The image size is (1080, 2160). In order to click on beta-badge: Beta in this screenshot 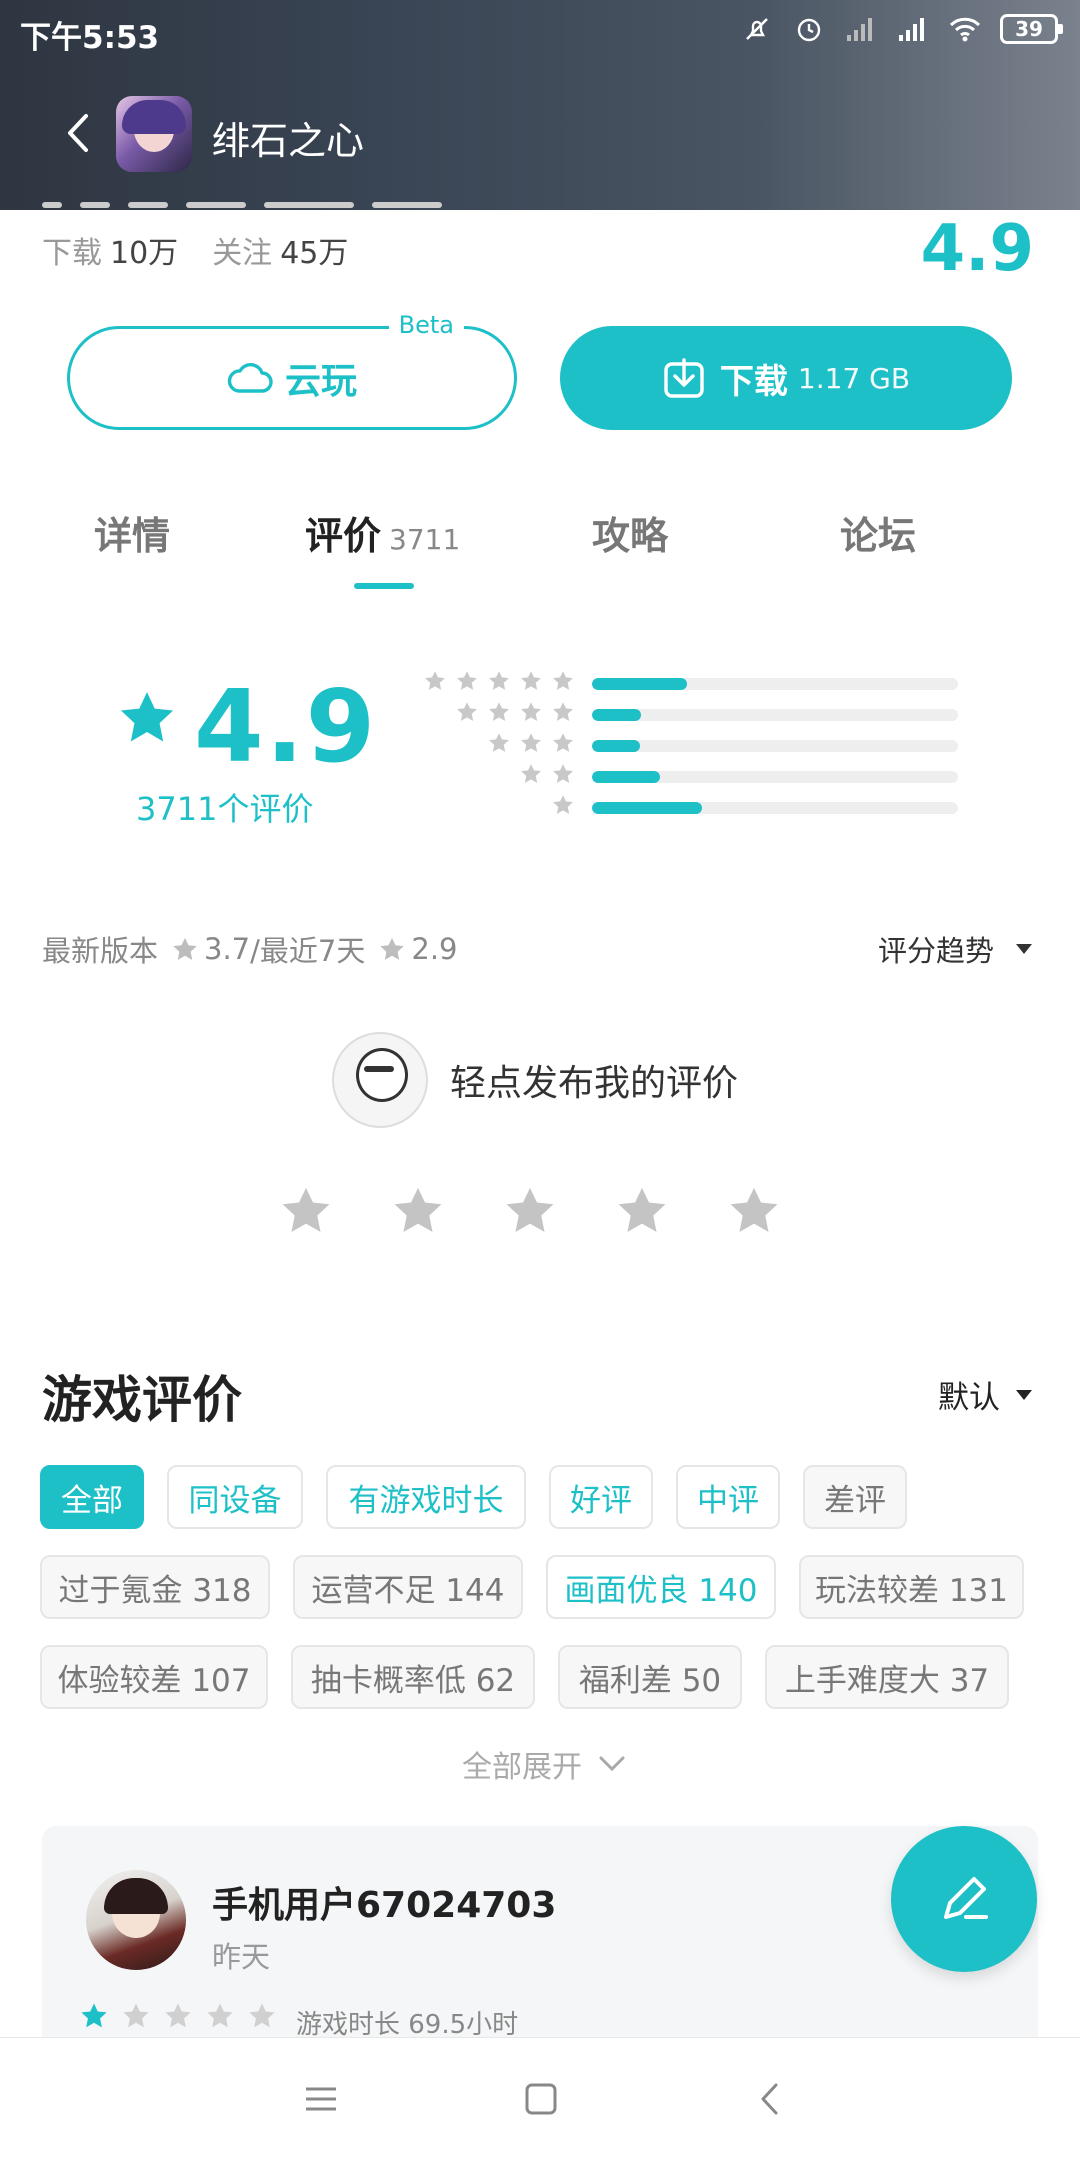, I will do `click(426, 325)`.